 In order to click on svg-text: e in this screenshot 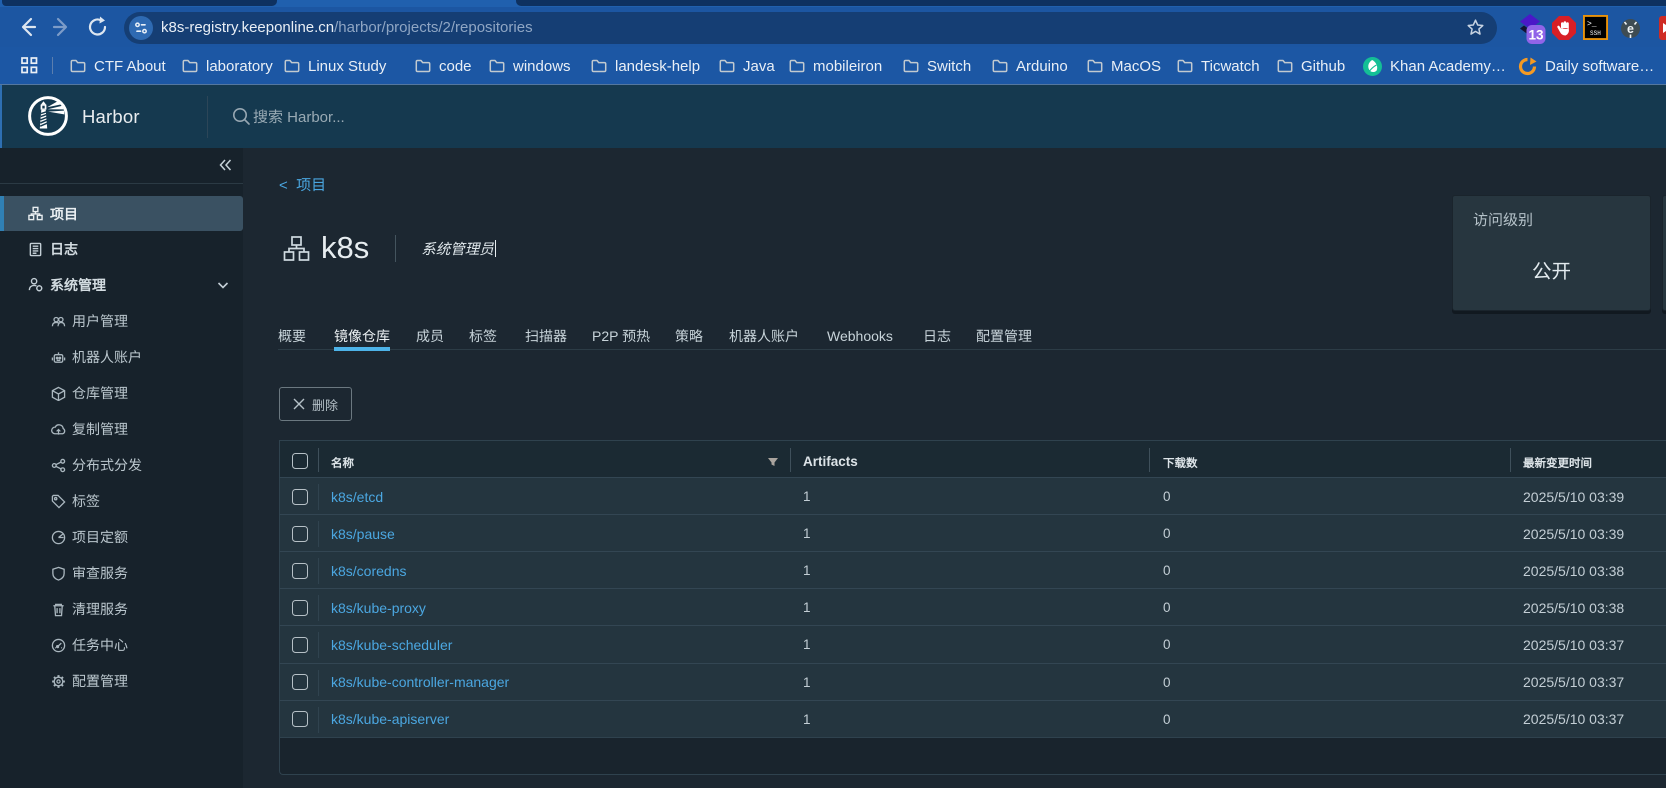, I will do `click(1630, 29)`.